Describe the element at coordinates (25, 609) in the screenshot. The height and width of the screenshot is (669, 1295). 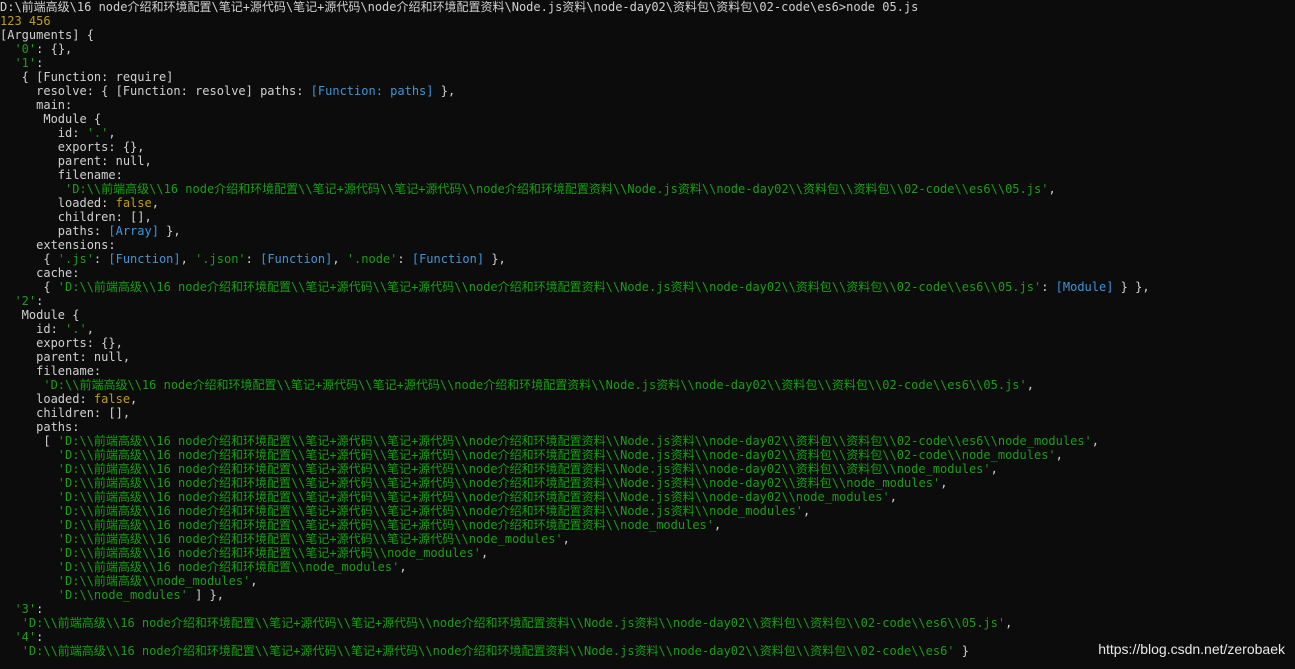
I see `console-text: '3'` at that location.